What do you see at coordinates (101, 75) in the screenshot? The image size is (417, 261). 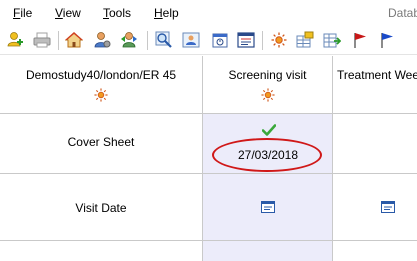 I see `patient-id-label: Demostudy40/london/ER 45` at bounding box center [101, 75].